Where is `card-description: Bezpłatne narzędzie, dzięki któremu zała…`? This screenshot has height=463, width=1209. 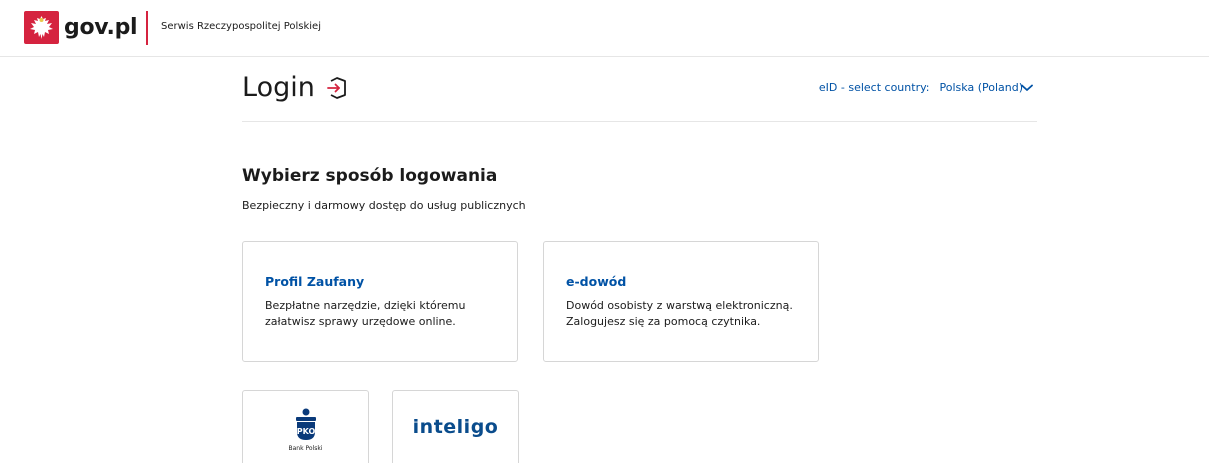
card-description: Bezpłatne narzędzie, dzięki któremu zała… is located at coordinates (380, 314).